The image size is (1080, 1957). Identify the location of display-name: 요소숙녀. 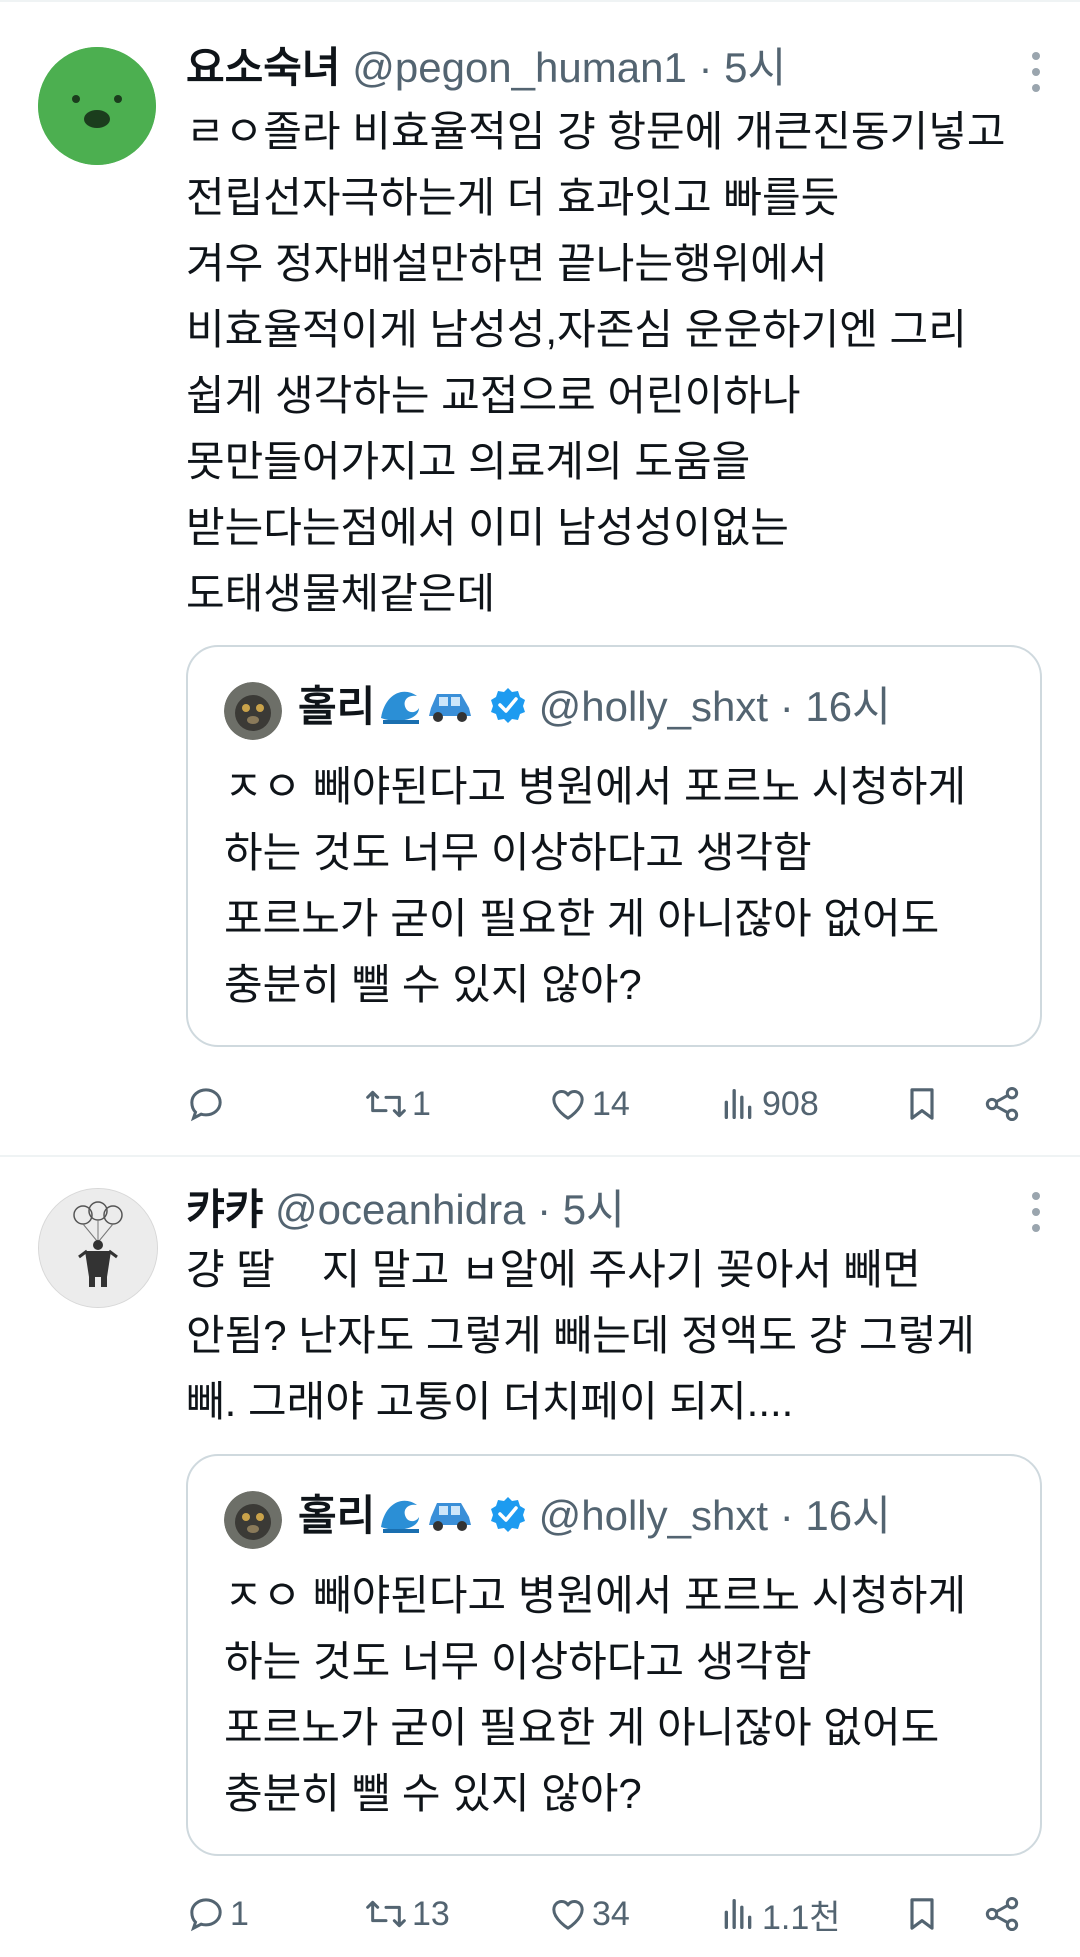
(263, 67).